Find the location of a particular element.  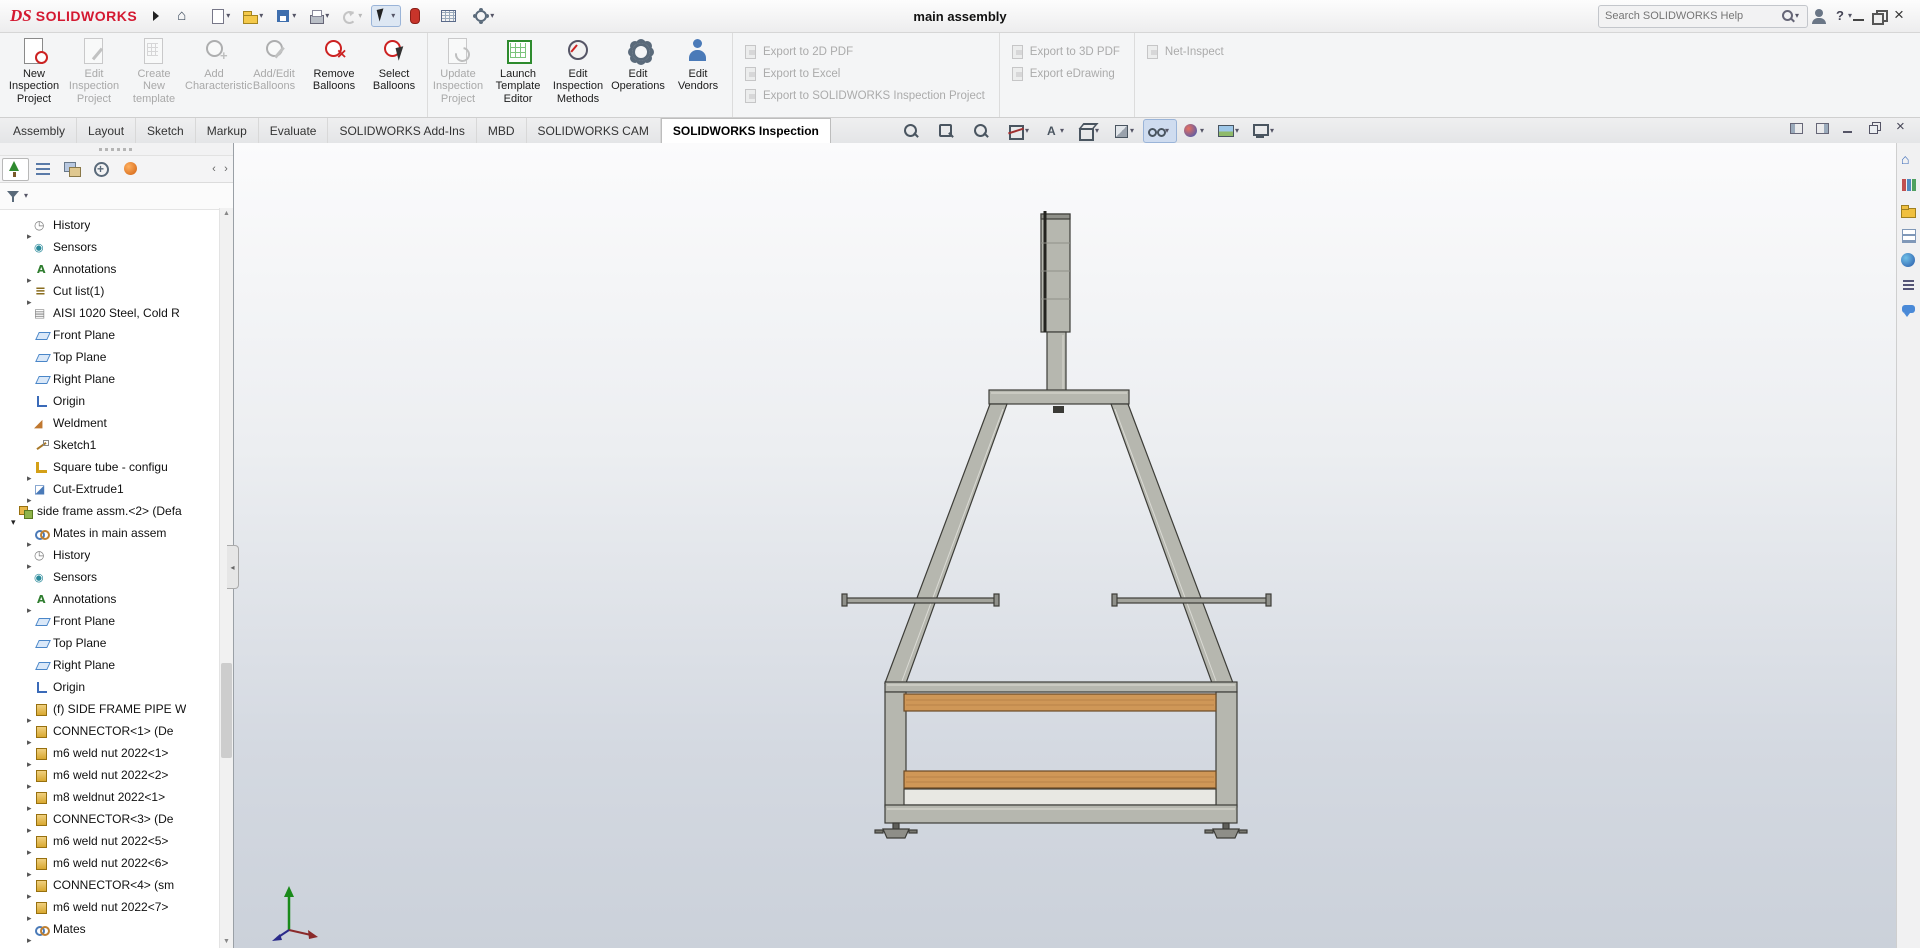

configurationmanager-tab is located at coordinates (73, 169).